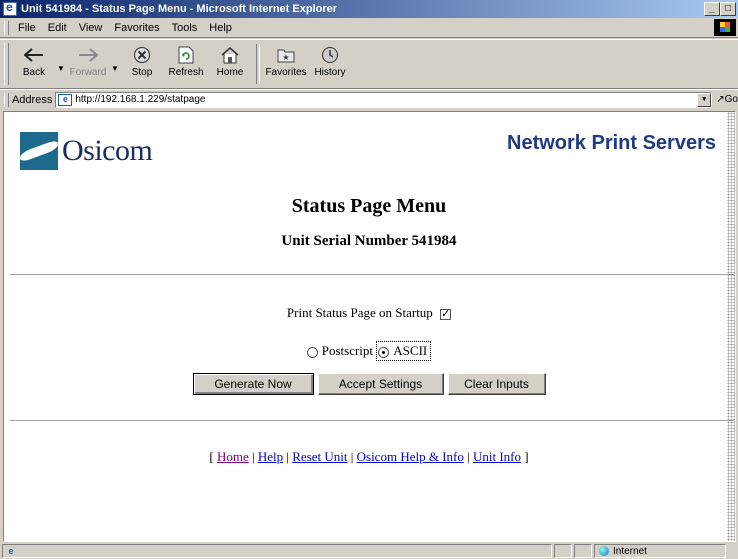  What do you see at coordinates (186, 72) in the screenshot?
I see `refresh-label: Refresh` at bounding box center [186, 72].